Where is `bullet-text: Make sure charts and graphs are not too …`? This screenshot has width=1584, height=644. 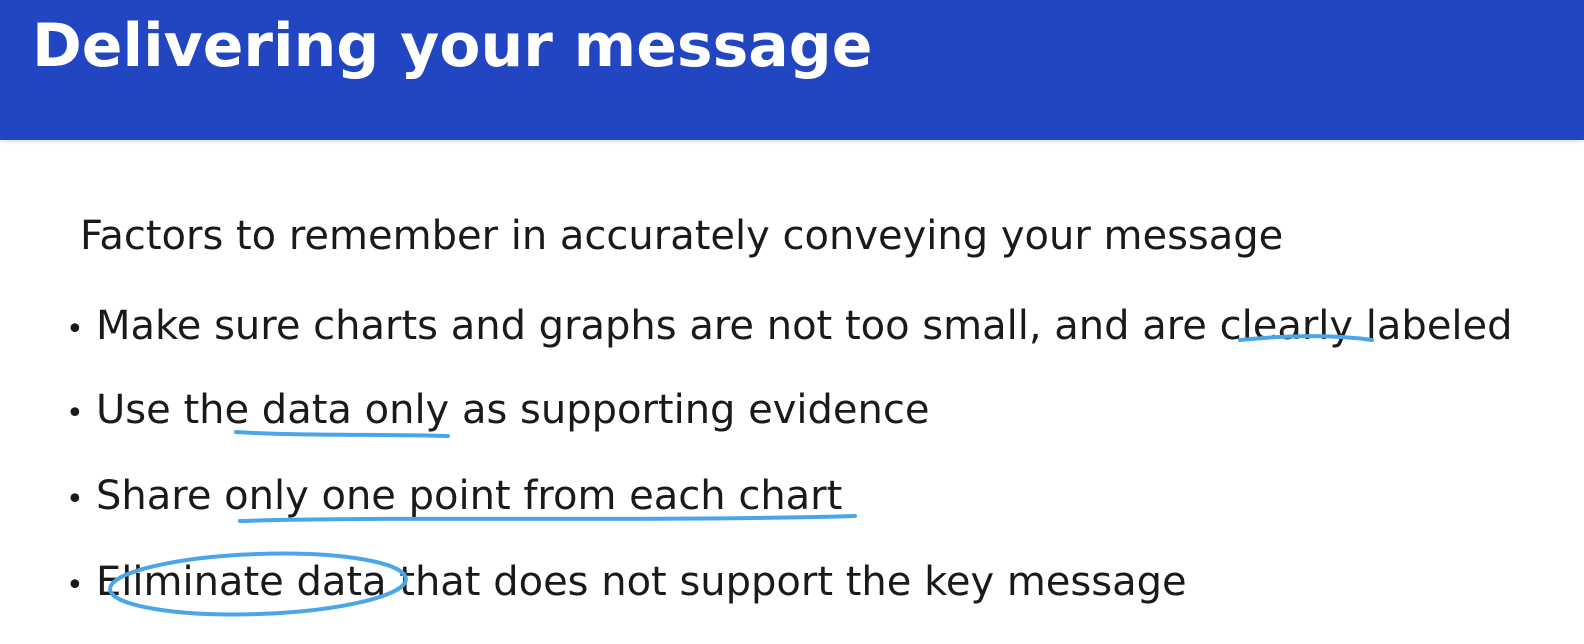
bullet-text: Make sure charts and graphs are not too … is located at coordinates (804, 326).